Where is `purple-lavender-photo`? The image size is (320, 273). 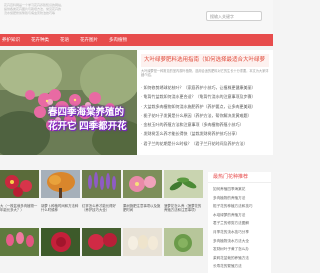
purple-lavender-photo is located at coordinates (101, 184).